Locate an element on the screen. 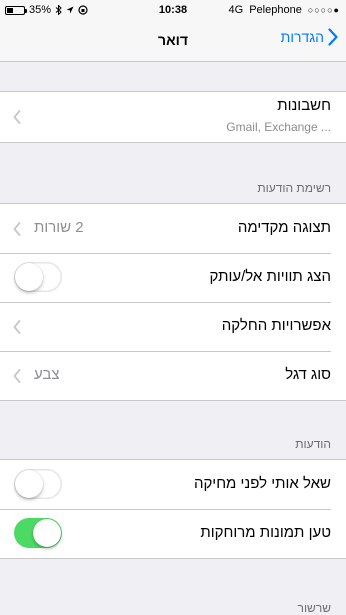  back-button-label: הגדרות is located at coordinates (302, 37).